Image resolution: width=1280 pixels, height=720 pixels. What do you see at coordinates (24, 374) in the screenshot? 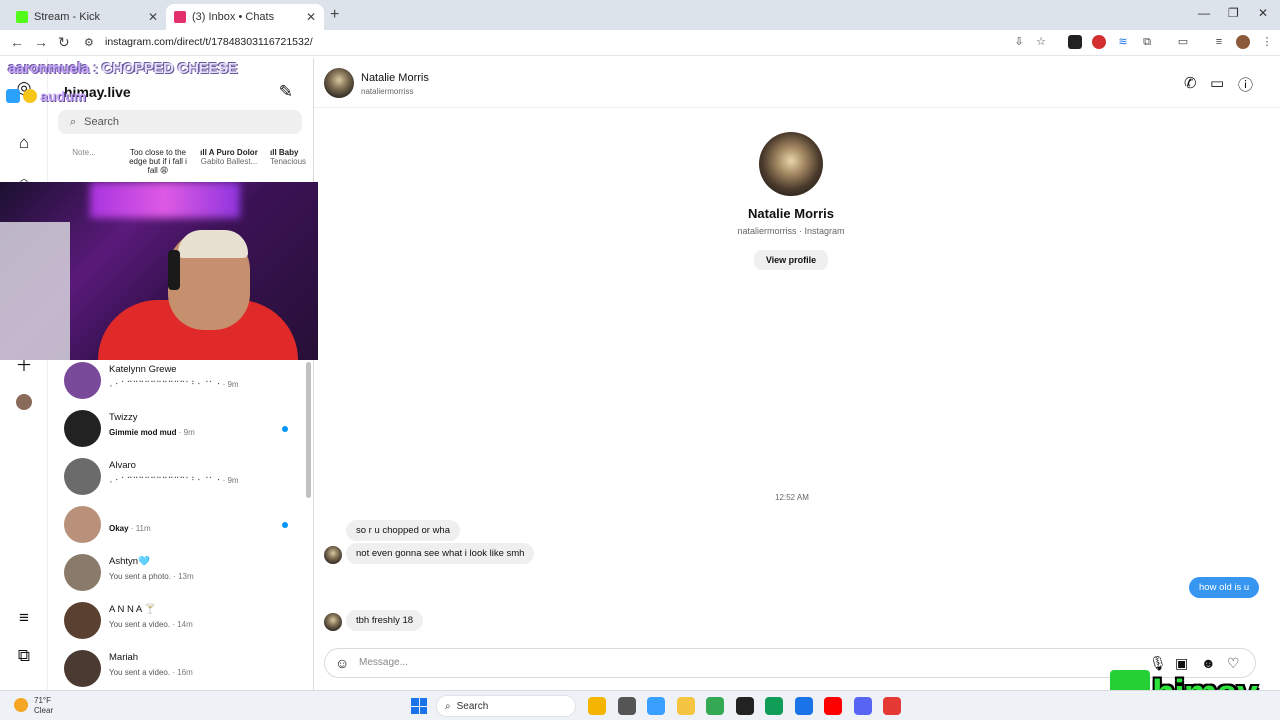
I see `instagram-nav-rail: ◎ ⌂ ○ ＋ ≡ ⧉` at bounding box center [24, 374].